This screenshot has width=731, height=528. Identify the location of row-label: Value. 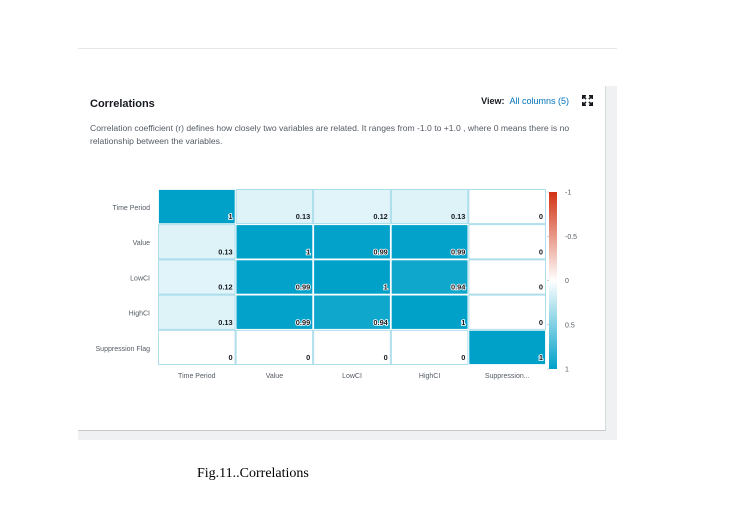
(141, 243).